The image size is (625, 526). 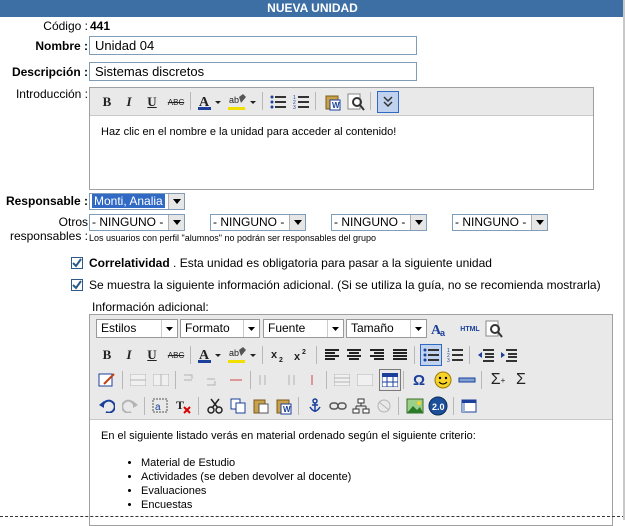 I want to click on insert-table-icon, so click(x=390, y=380).